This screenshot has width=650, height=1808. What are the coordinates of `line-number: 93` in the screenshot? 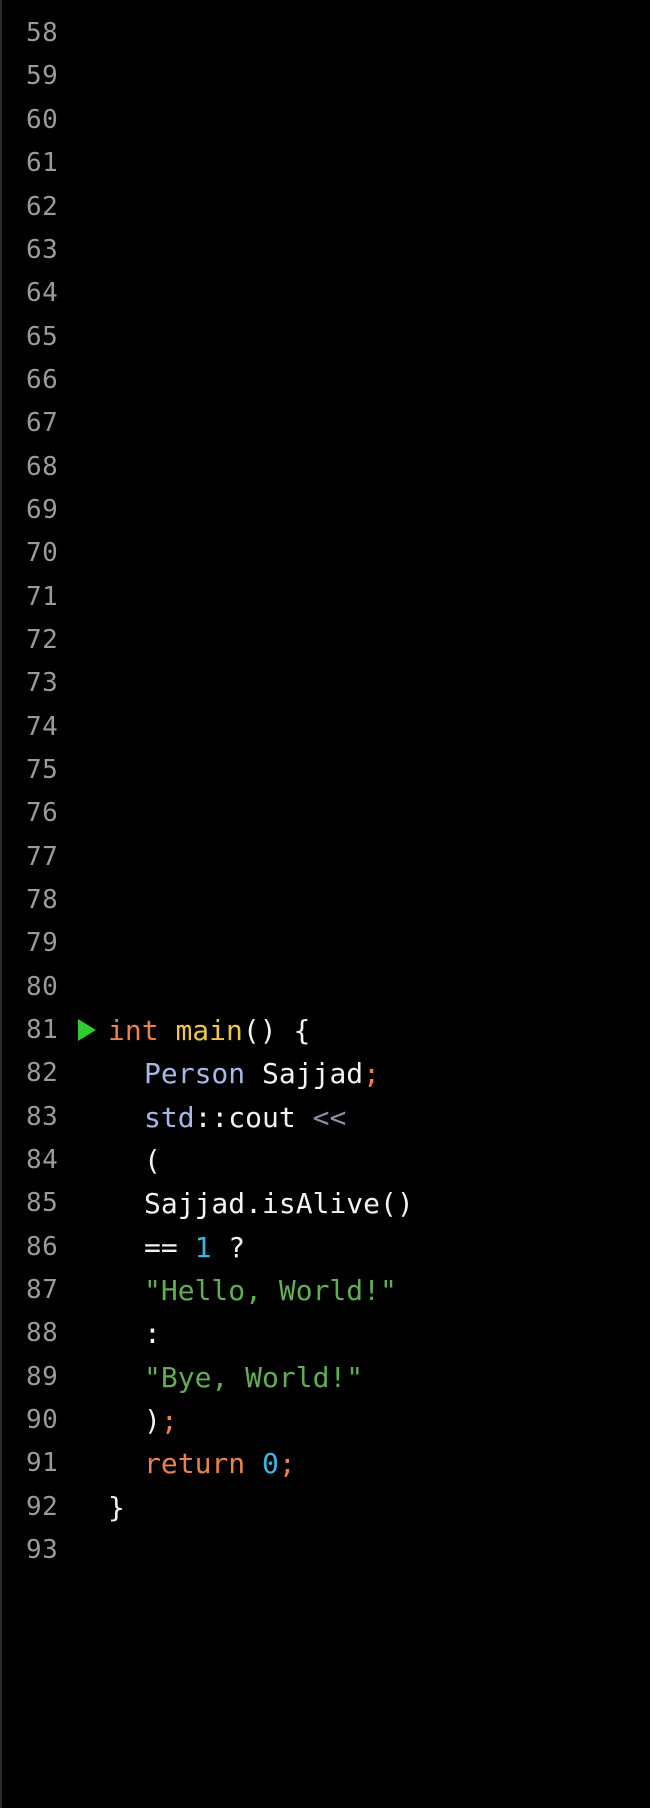 It's located at (42, 1550).